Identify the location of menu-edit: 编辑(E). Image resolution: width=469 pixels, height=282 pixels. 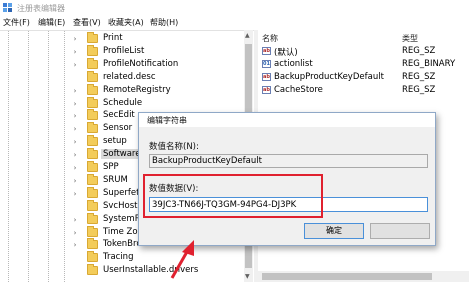
(51, 22).